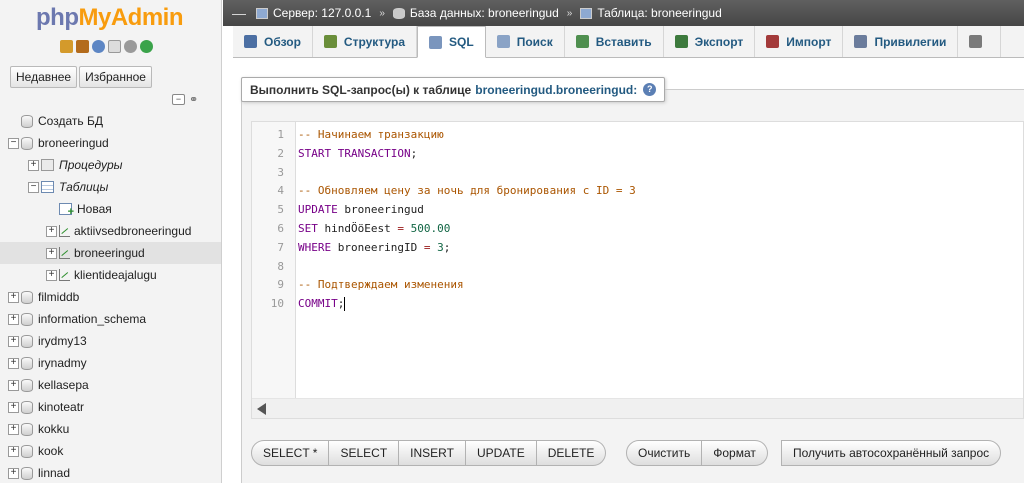 The height and width of the screenshot is (483, 1024). What do you see at coordinates (501, 453) in the screenshot?
I see `update-button: UPDATE` at bounding box center [501, 453].